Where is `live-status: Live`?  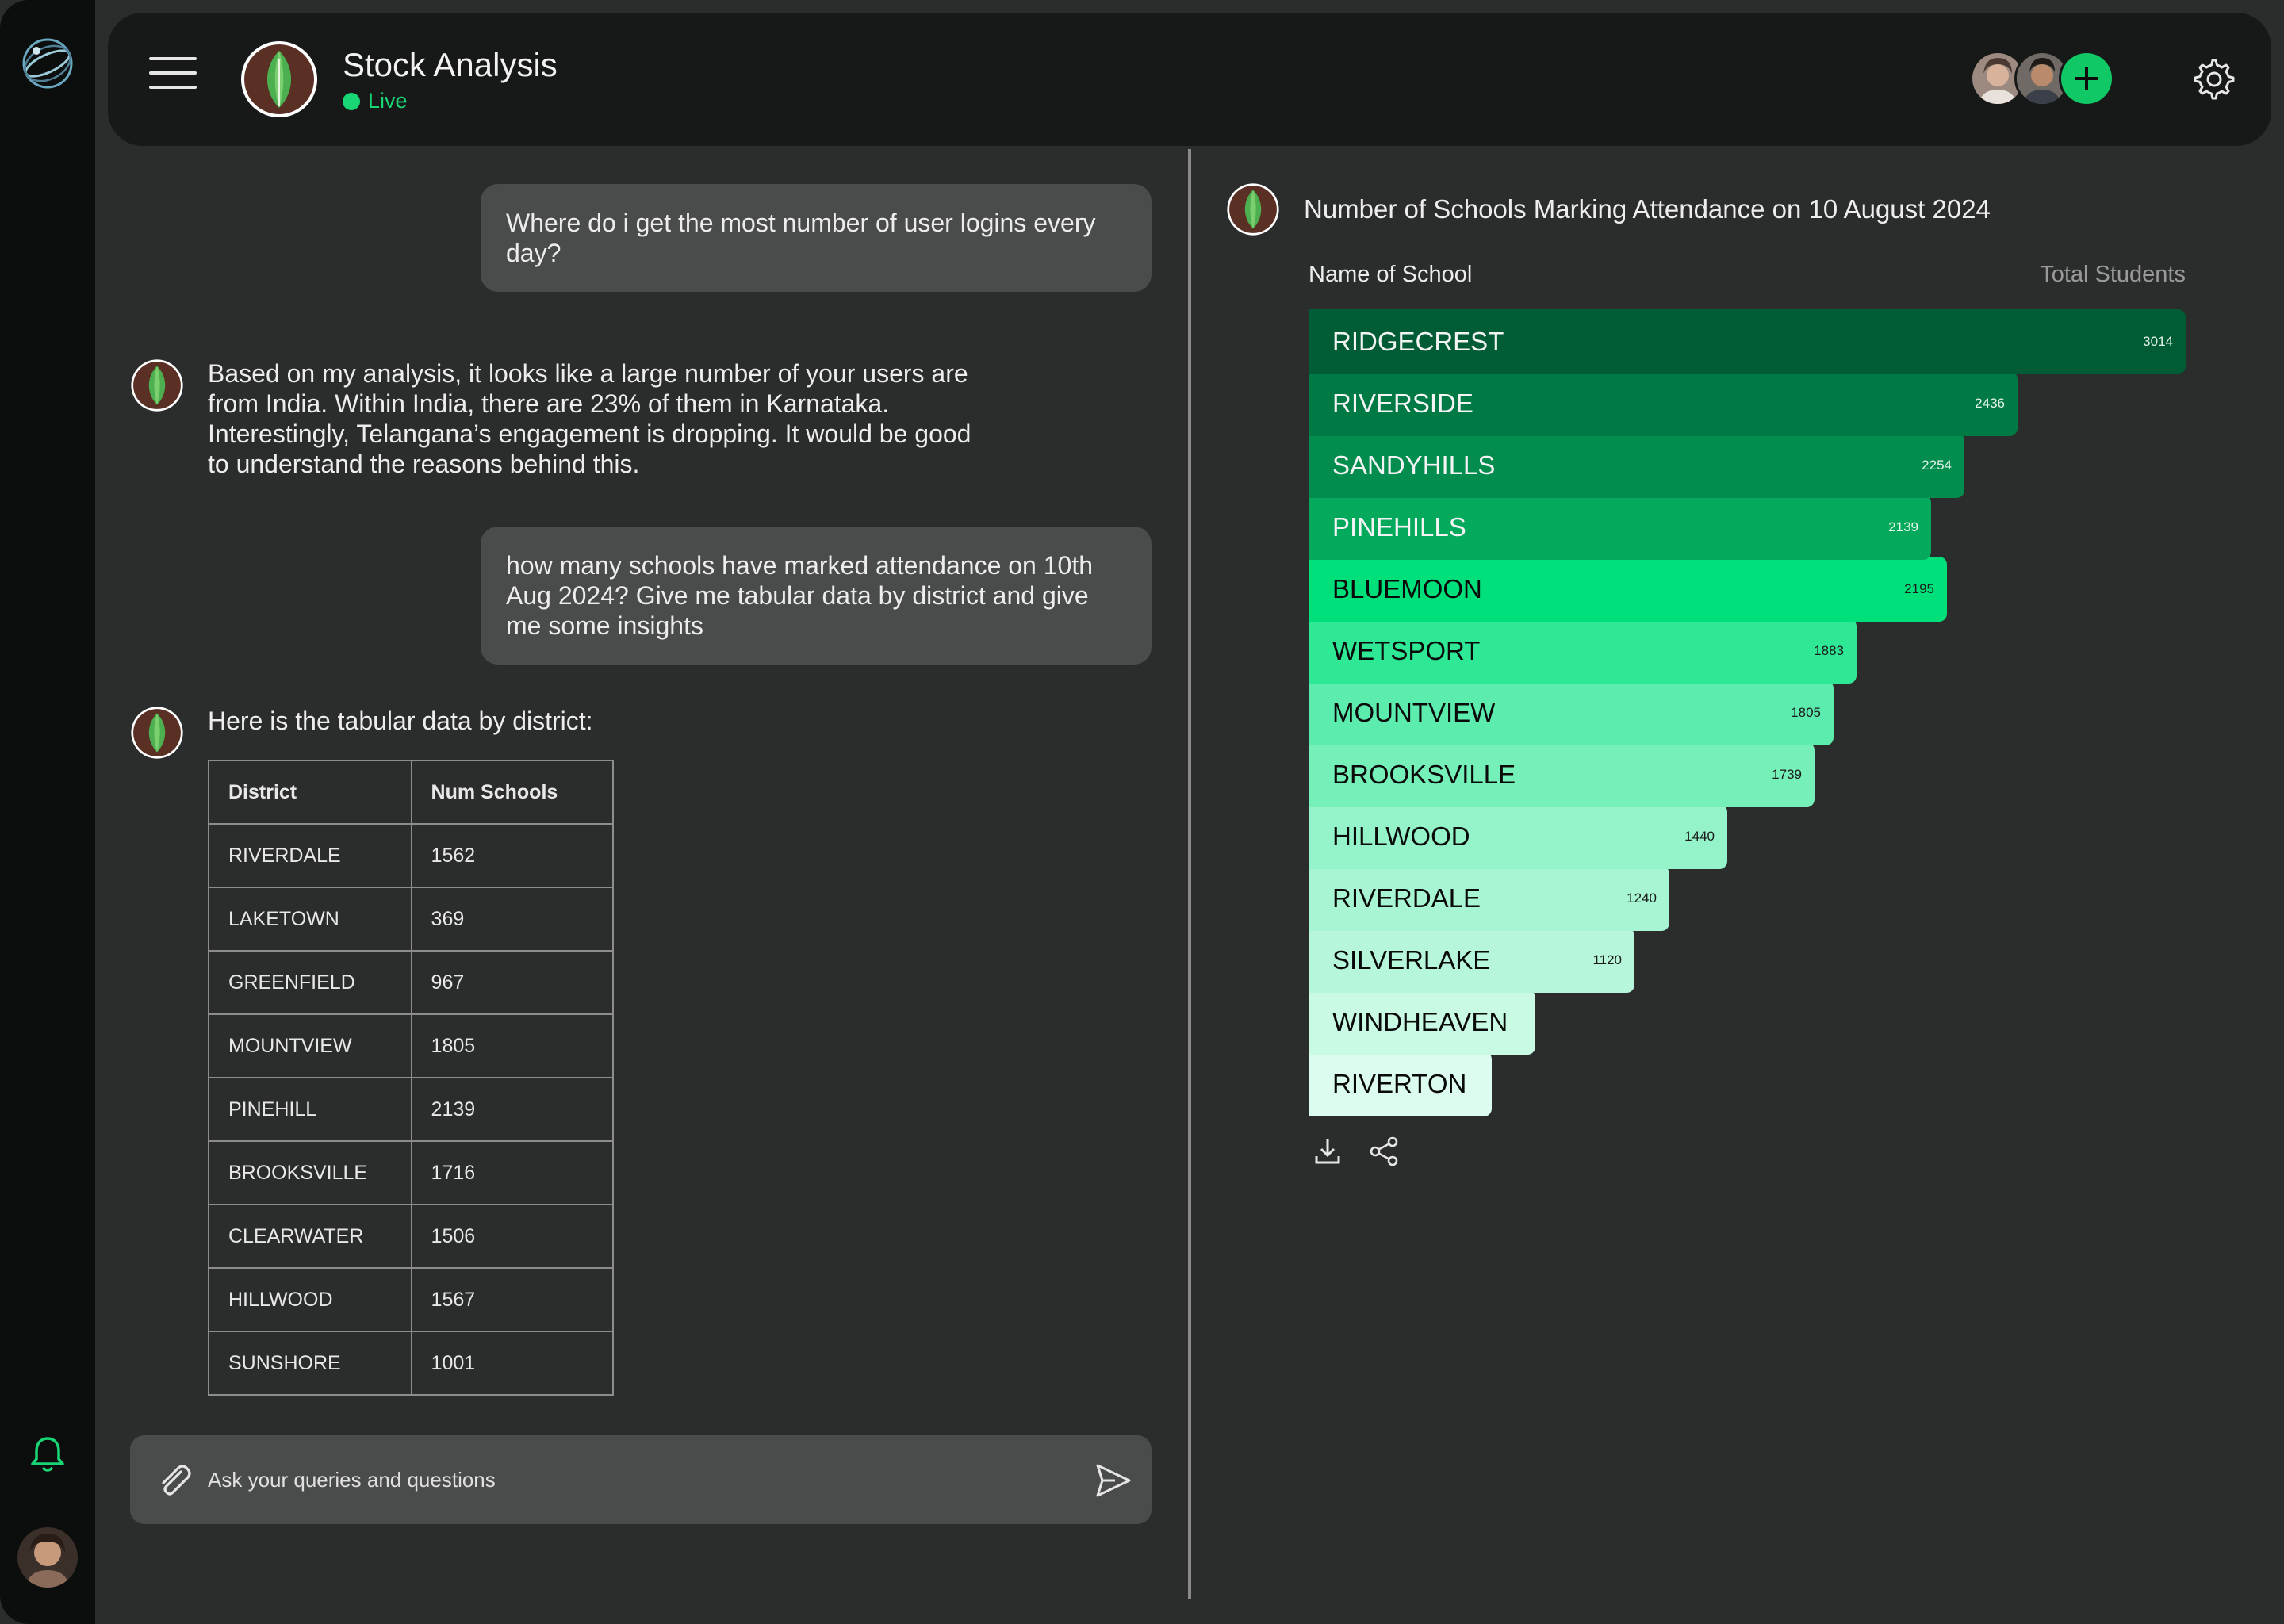
live-status: Live is located at coordinates (375, 101).